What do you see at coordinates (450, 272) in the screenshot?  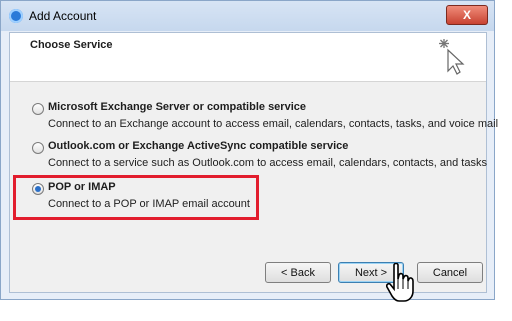 I see `cancel-button: Cancel` at bounding box center [450, 272].